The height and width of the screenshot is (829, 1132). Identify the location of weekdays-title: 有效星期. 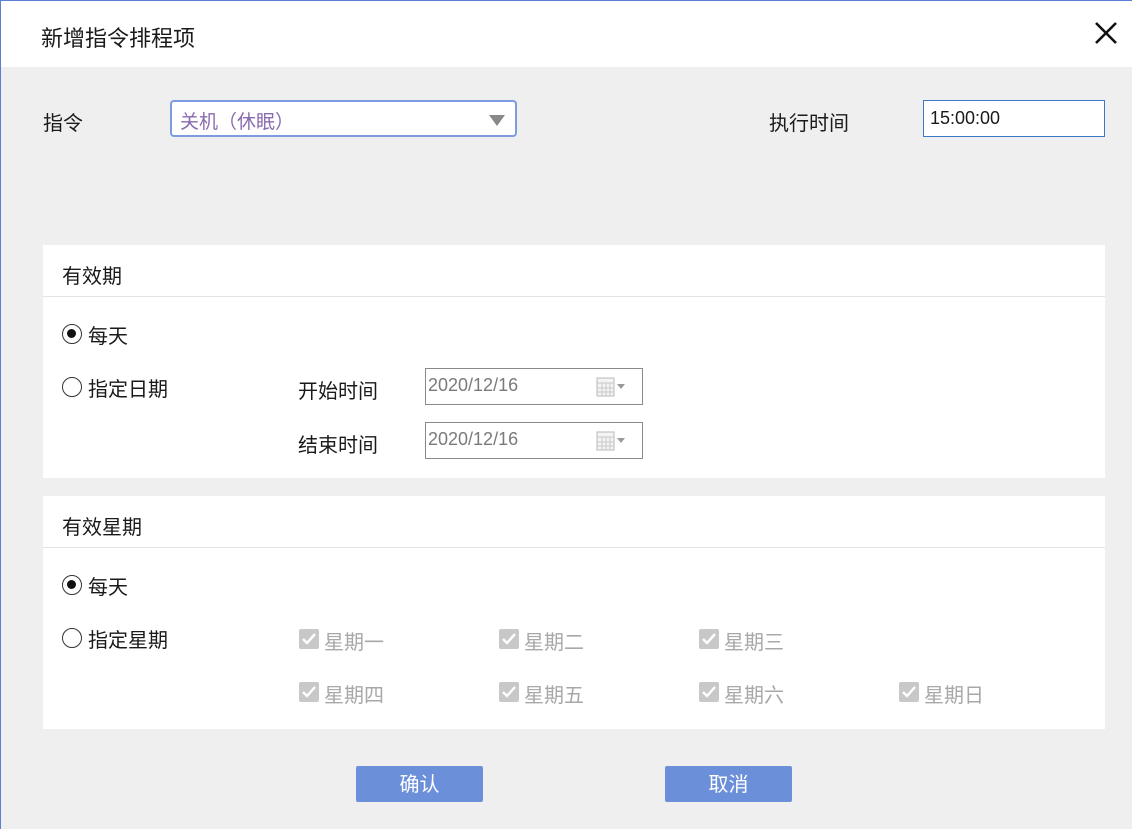
(102, 527).